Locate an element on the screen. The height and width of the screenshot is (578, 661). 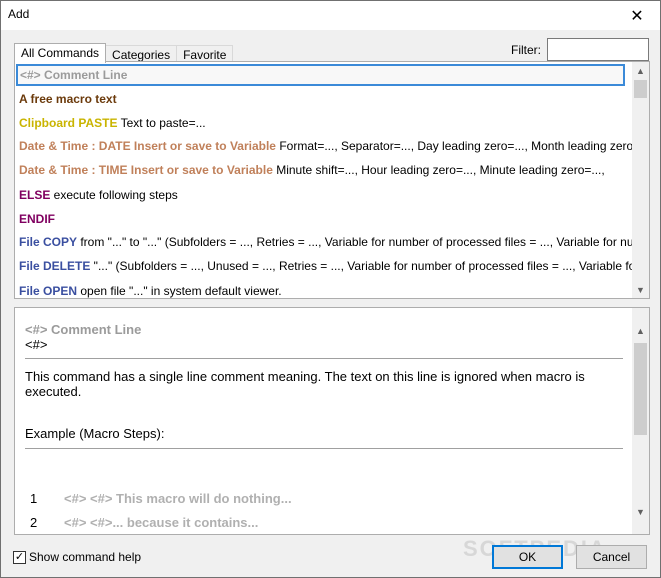
command-name: File OPEN is located at coordinates (48, 291).